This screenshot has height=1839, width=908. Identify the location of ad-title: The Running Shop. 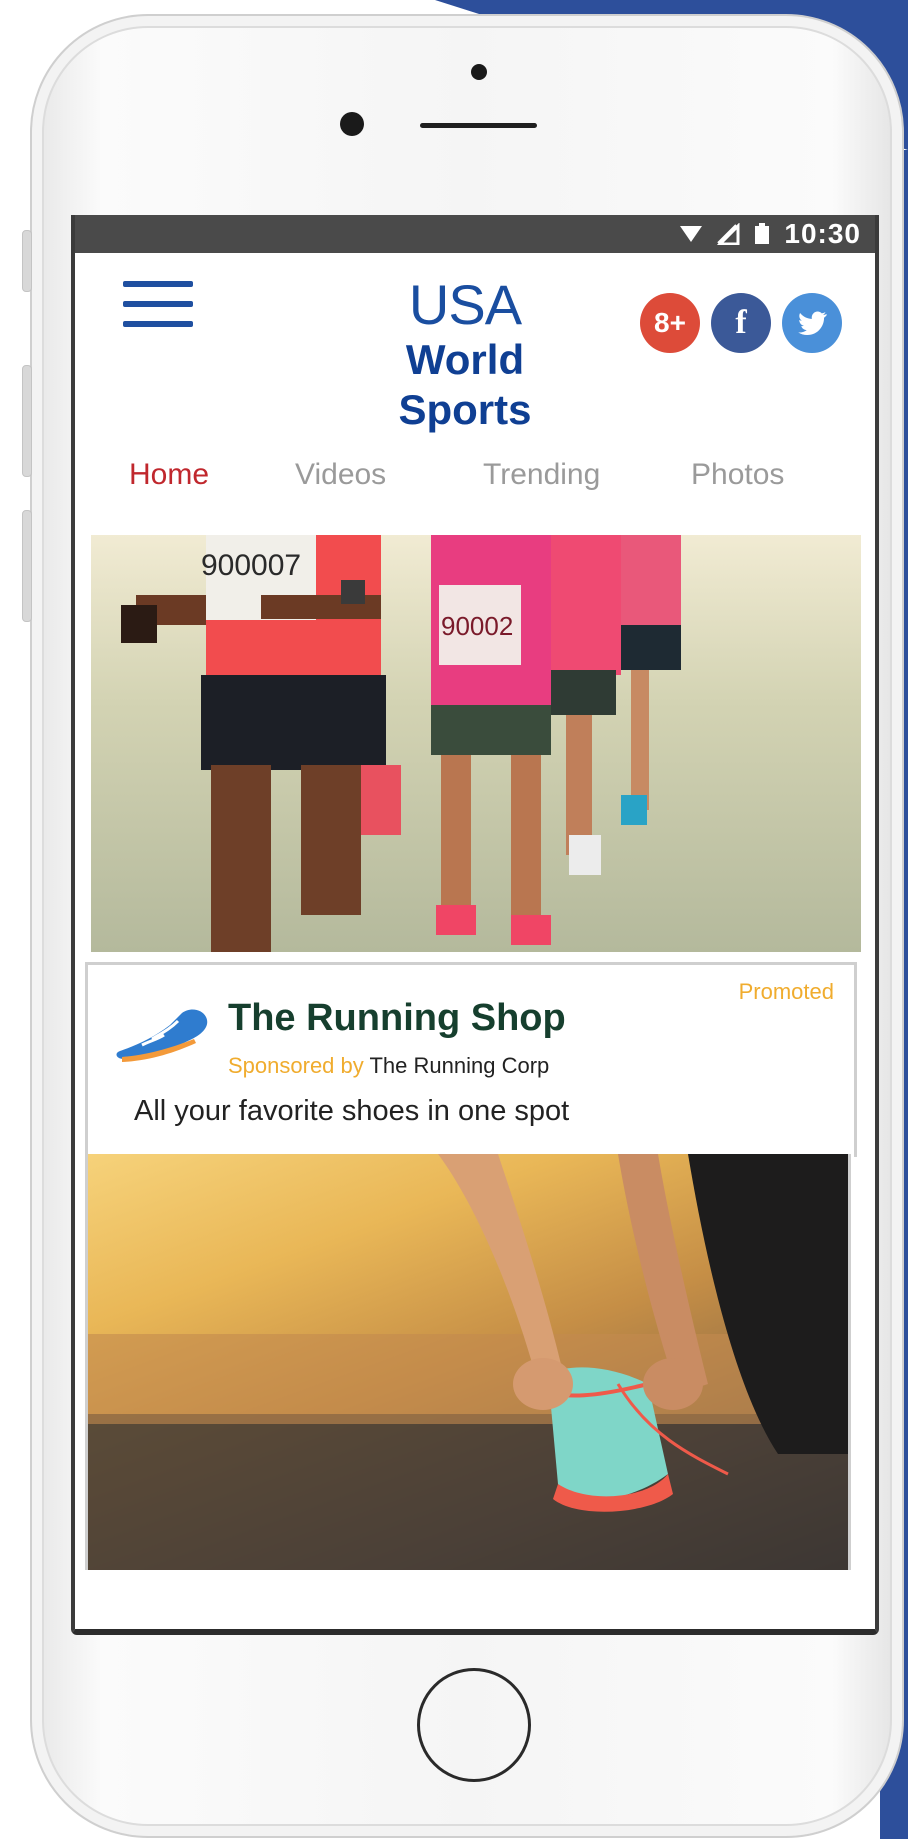
(397, 1018).